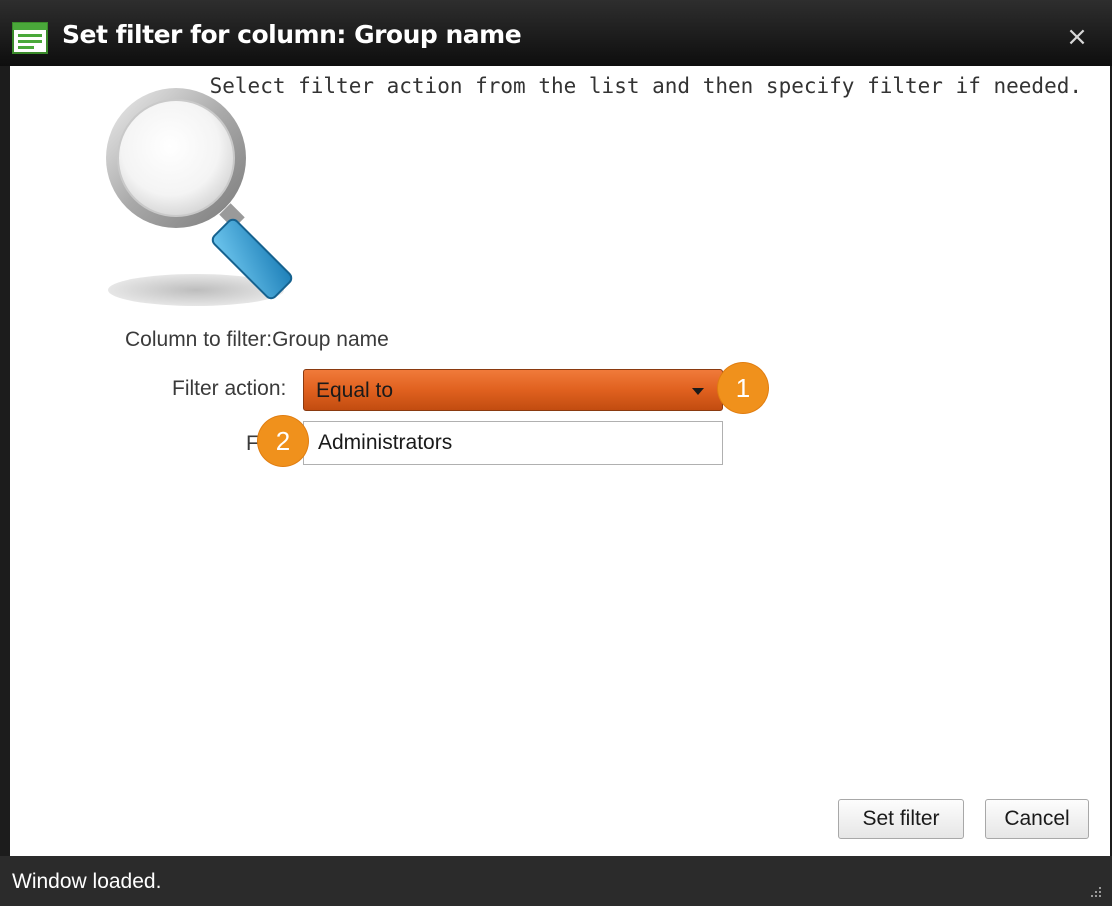  What do you see at coordinates (556, 881) in the screenshot?
I see `status-bar: Window loaded.` at bounding box center [556, 881].